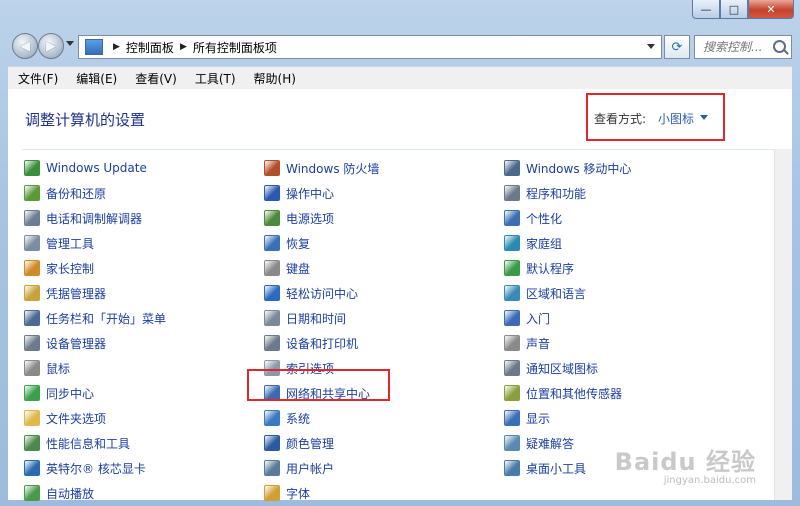 This screenshot has width=800, height=506. I want to click on control-panel-item-label: 设备和打印机, so click(322, 343).